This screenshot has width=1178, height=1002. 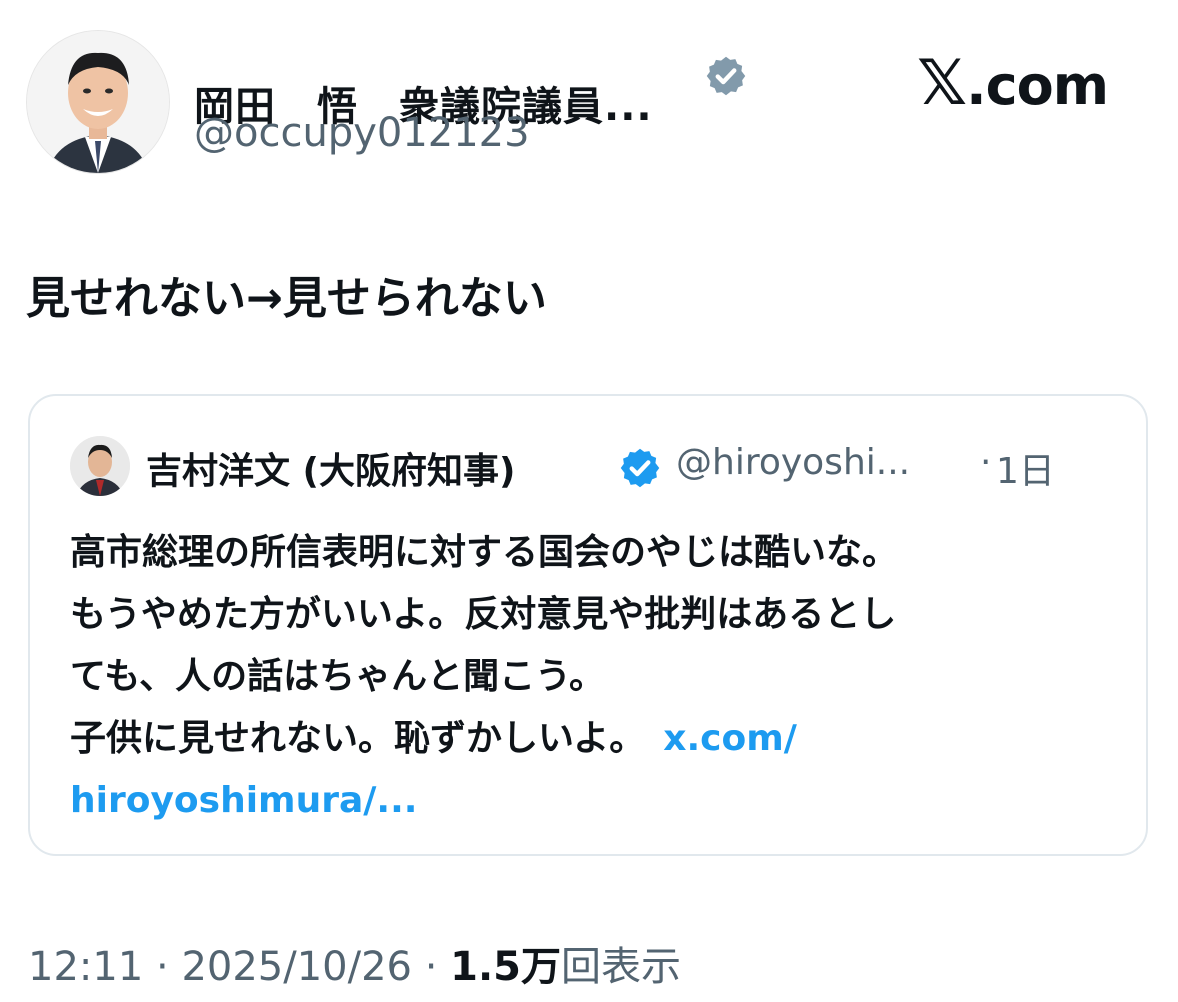 What do you see at coordinates (484, 552) in the screenshot?
I see `quoted-text-line: 高市総理の所信表明に対する国会のやじは酷いな。` at bounding box center [484, 552].